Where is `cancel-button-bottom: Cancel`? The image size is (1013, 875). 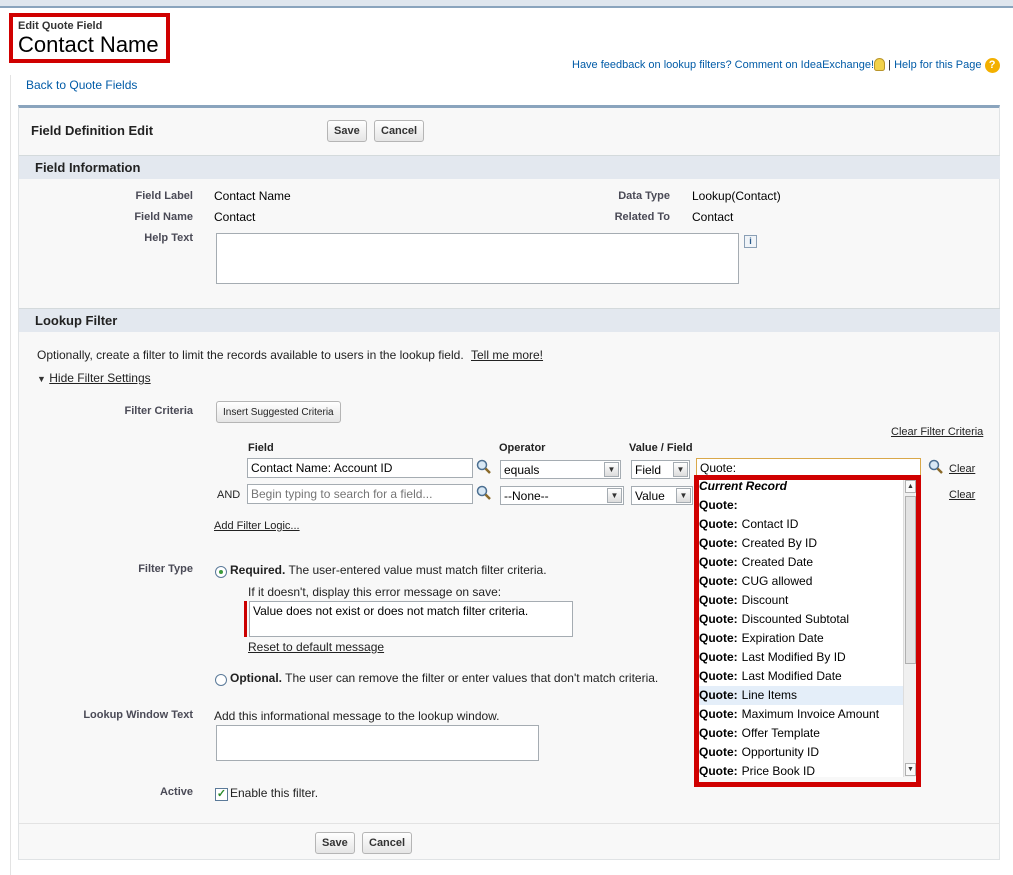 cancel-button-bottom: Cancel is located at coordinates (387, 843).